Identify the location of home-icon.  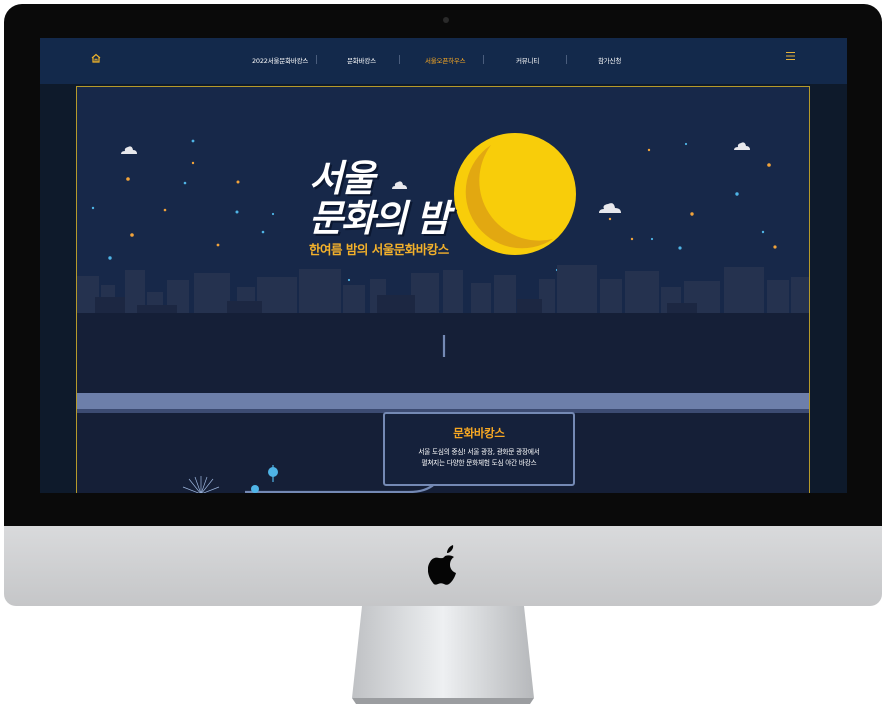
(96, 58).